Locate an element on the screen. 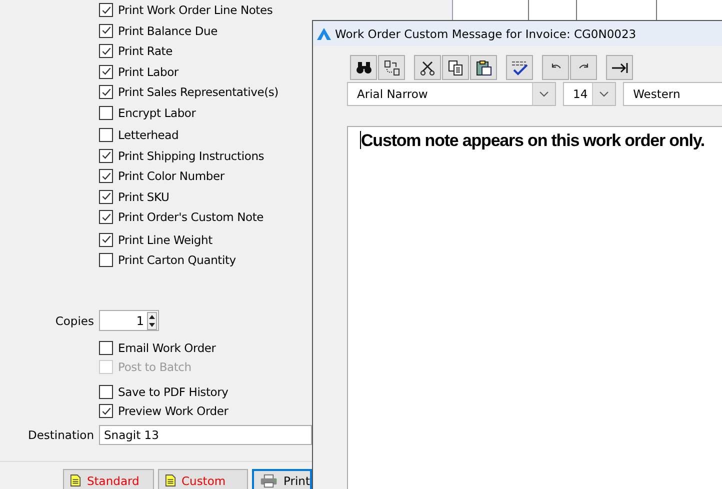 This screenshot has width=722, height=489. checkbox-label: Save to PDF History is located at coordinates (173, 392).